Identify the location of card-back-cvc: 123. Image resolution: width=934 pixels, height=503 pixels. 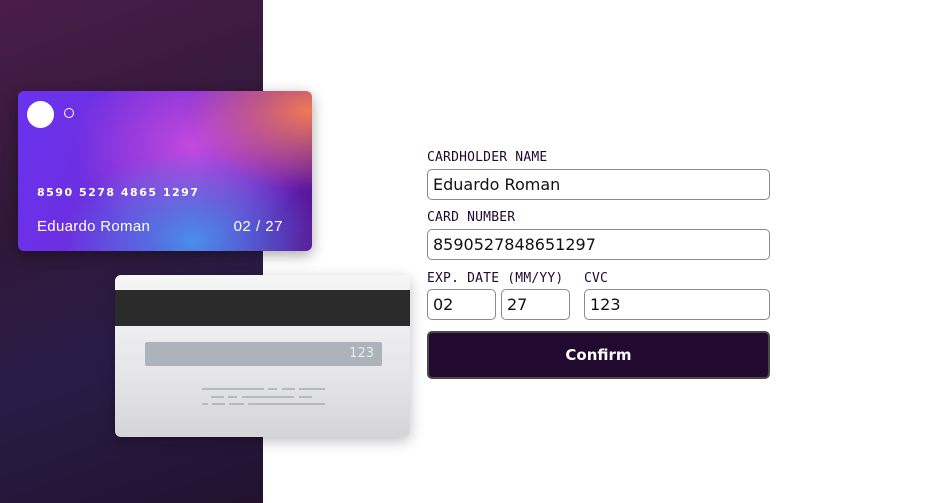
(361, 353).